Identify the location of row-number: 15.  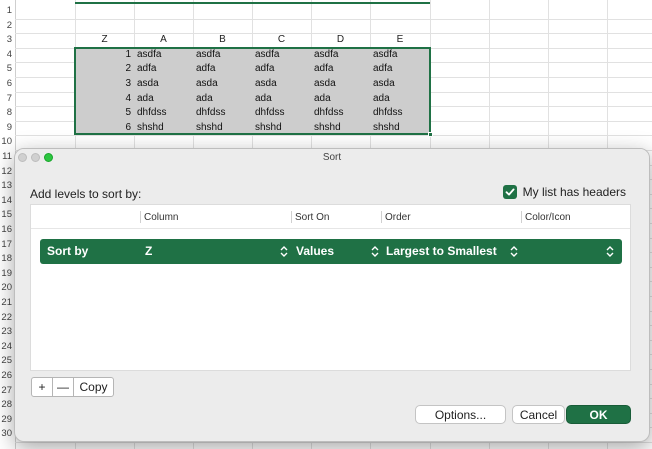
(7, 215).